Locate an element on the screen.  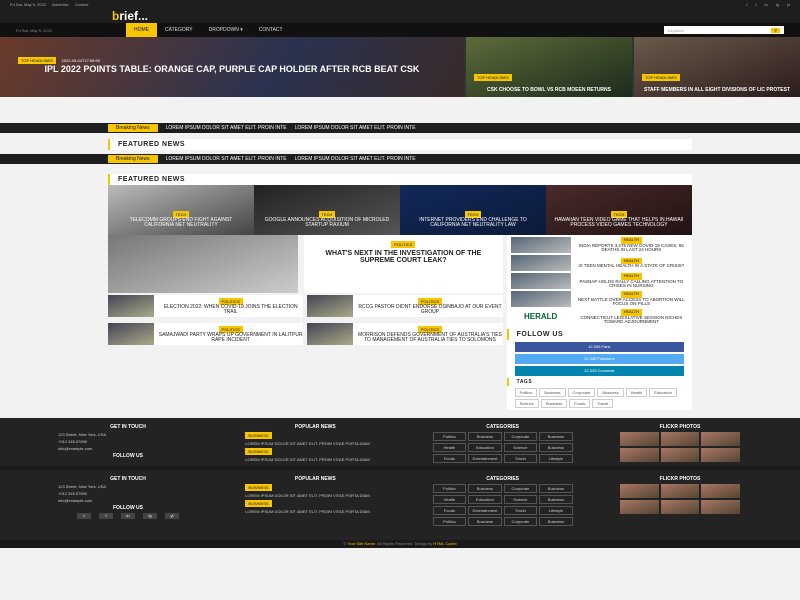
tag: Health is located at coordinates (636, 392).